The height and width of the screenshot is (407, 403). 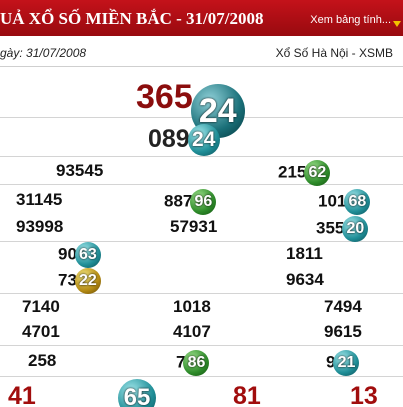 I want to click on page-title: UẢ XỔ SỐ MIỀN BẮC - 31/07/2008, so click(x=132, y=18).